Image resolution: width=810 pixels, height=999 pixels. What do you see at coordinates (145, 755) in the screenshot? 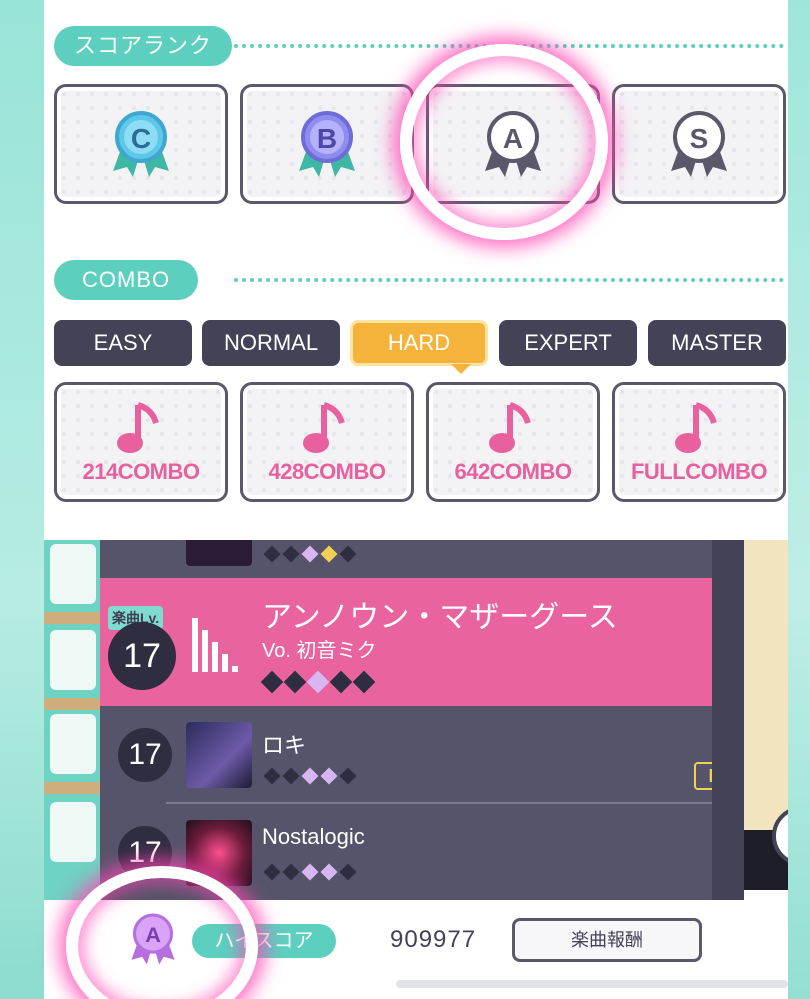
I see `song-level: 17` at bounding box center [145, 755].